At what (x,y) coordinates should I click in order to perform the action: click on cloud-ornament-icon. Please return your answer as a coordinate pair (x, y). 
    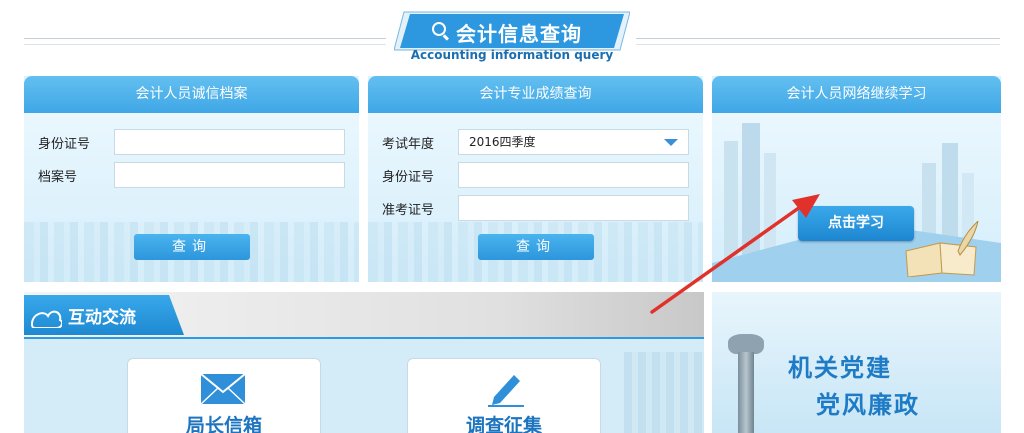
    Looking at the image, I should click on (46, 319).